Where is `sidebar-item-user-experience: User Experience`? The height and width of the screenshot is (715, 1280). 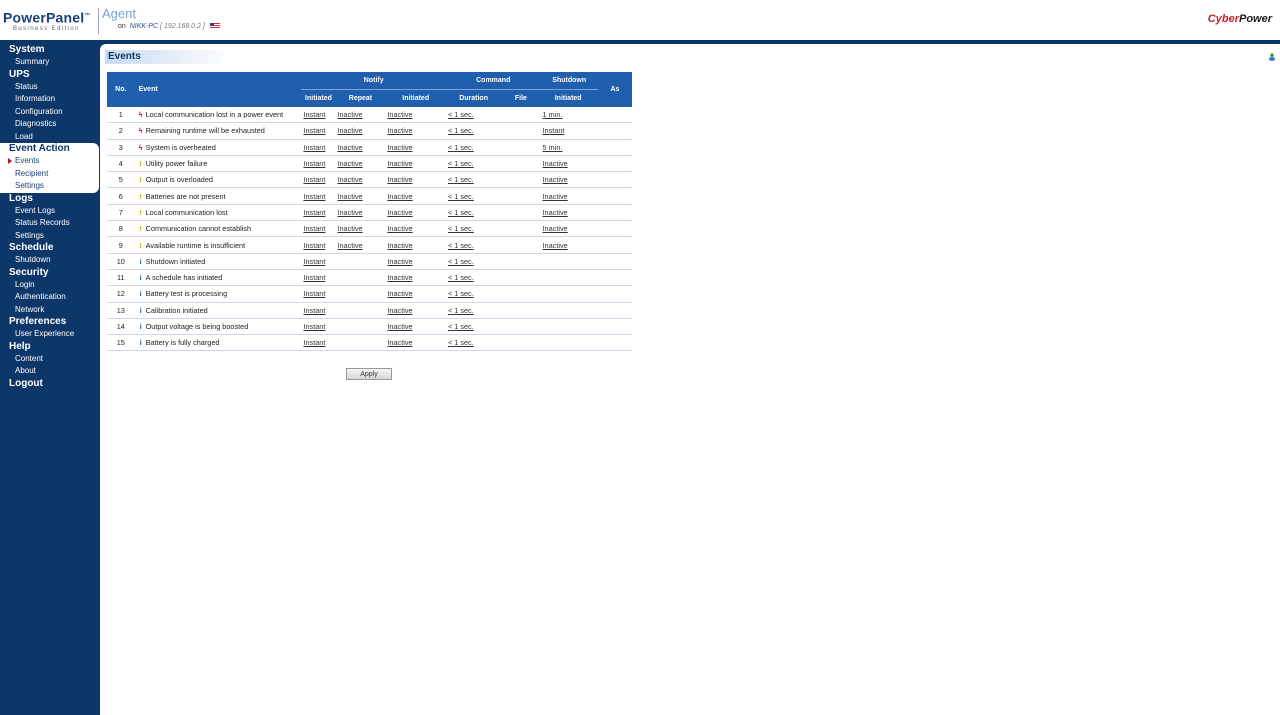
sidebar-item-user-experience: User Experience is located at coordinates (49, 334).